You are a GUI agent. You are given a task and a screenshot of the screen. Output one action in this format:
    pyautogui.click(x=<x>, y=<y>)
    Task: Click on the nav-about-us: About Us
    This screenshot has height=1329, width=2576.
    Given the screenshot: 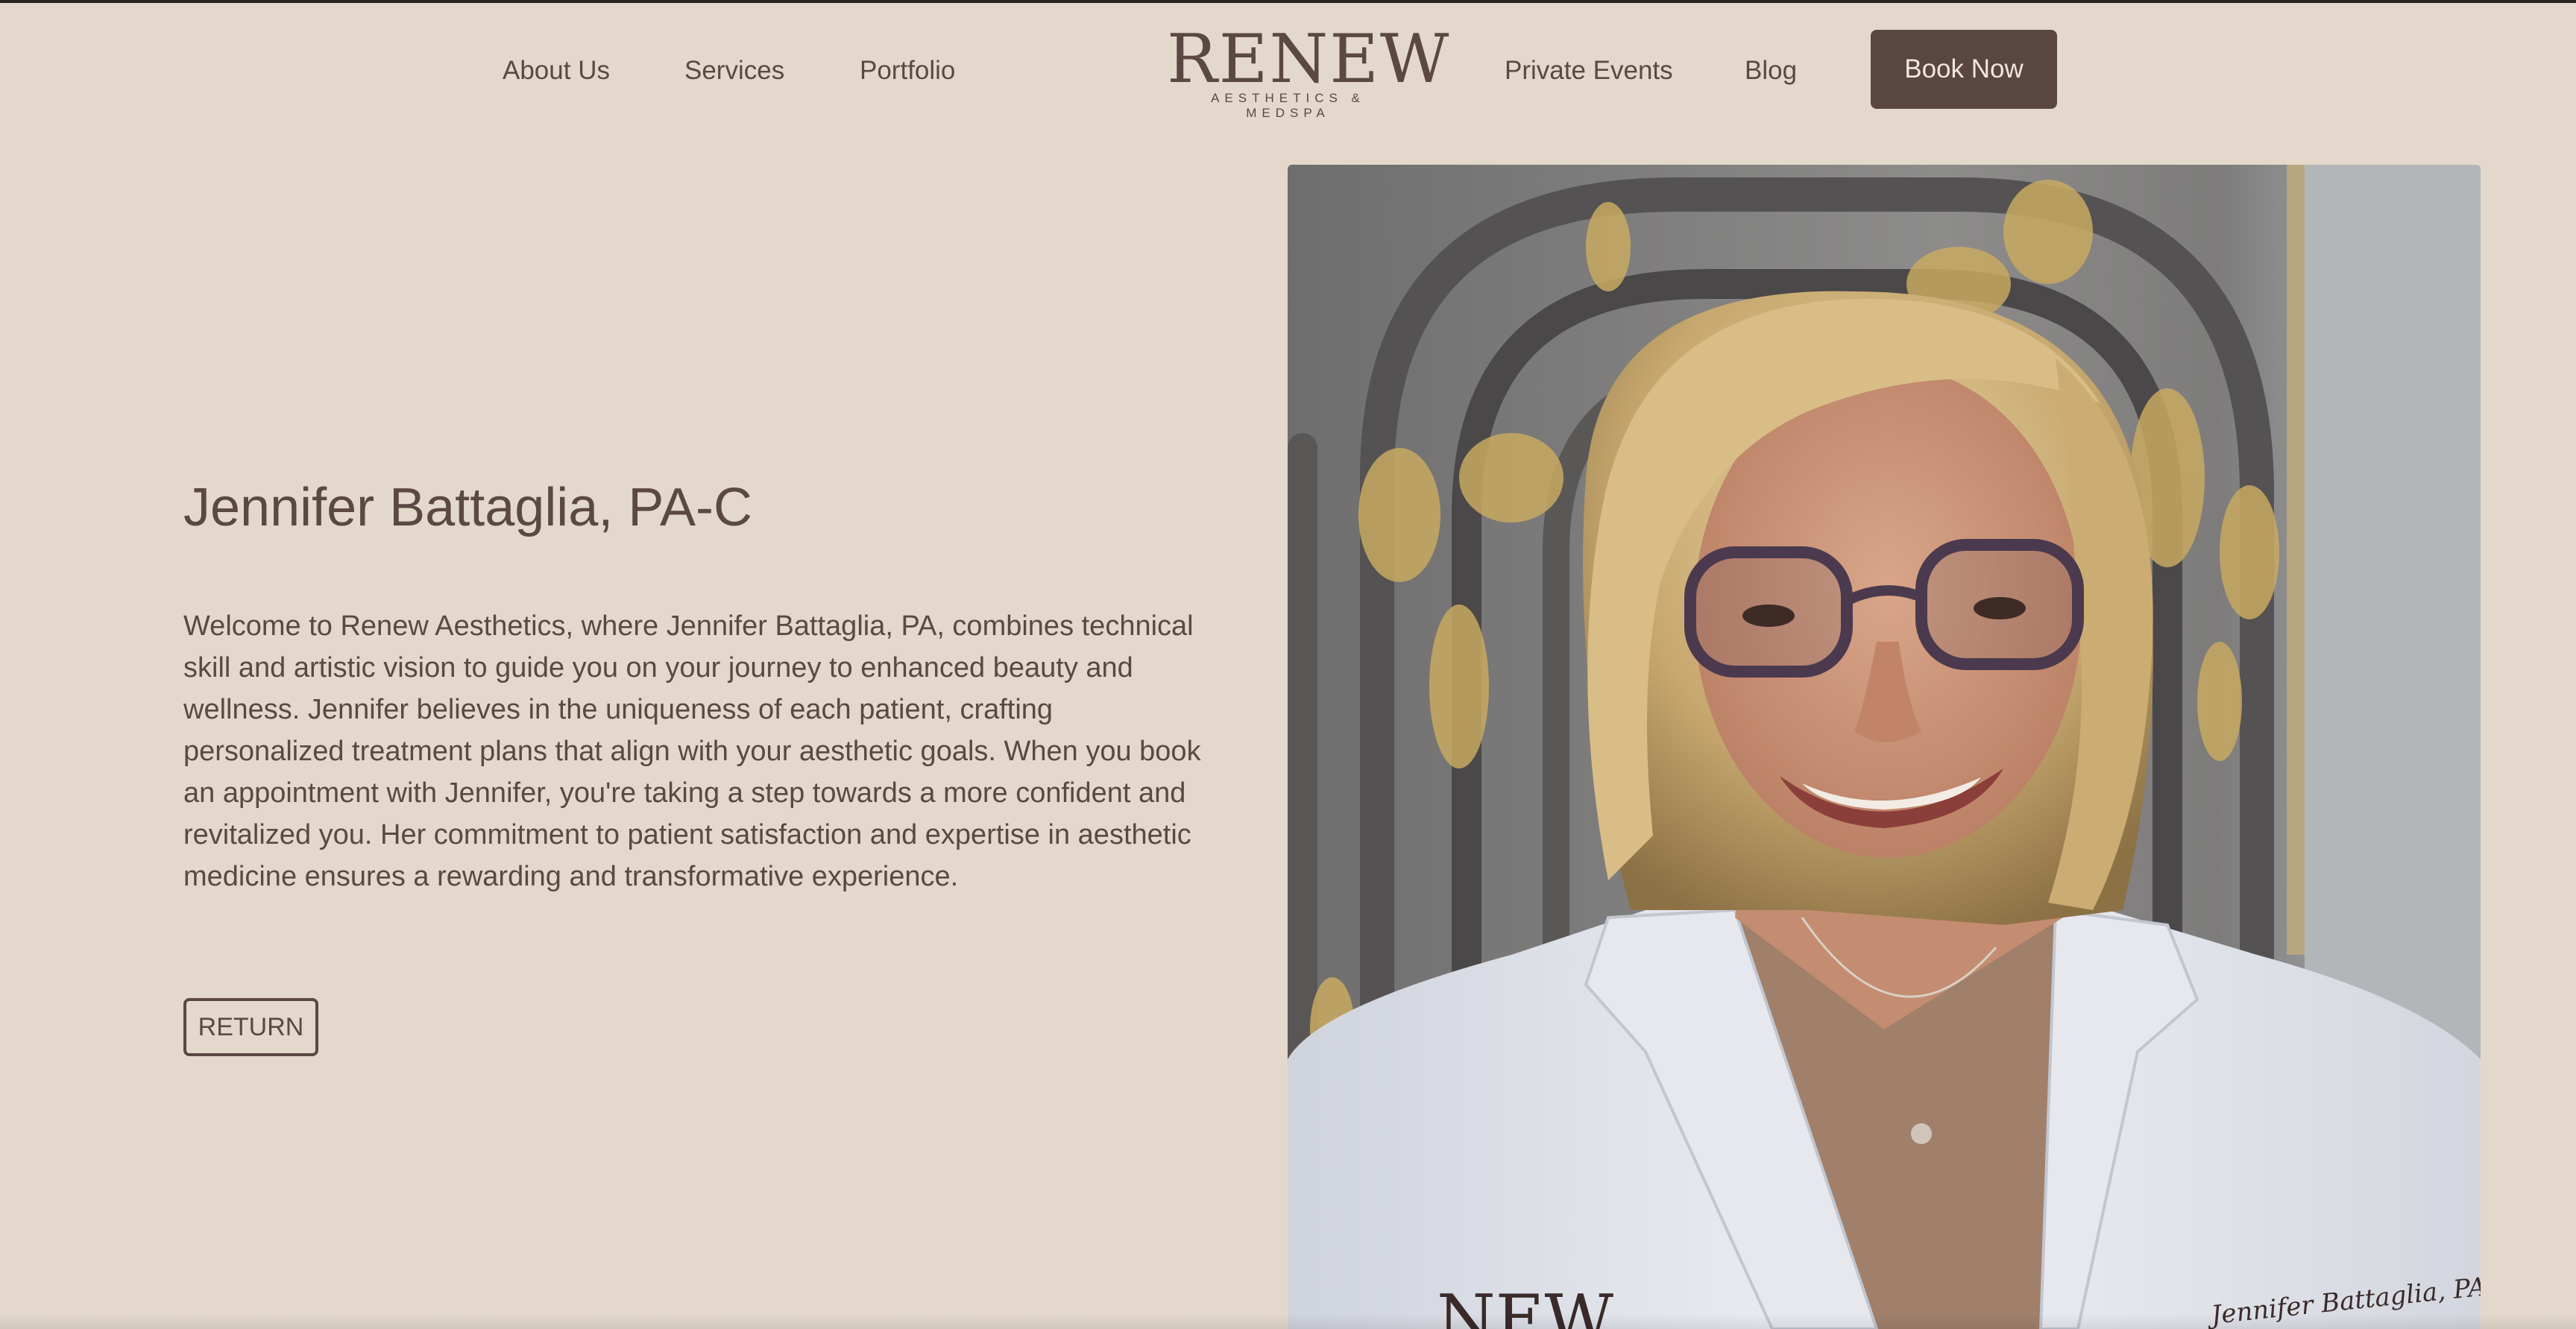 What is the action you would take?
    pyautogui.click(x=556, y=71)
    